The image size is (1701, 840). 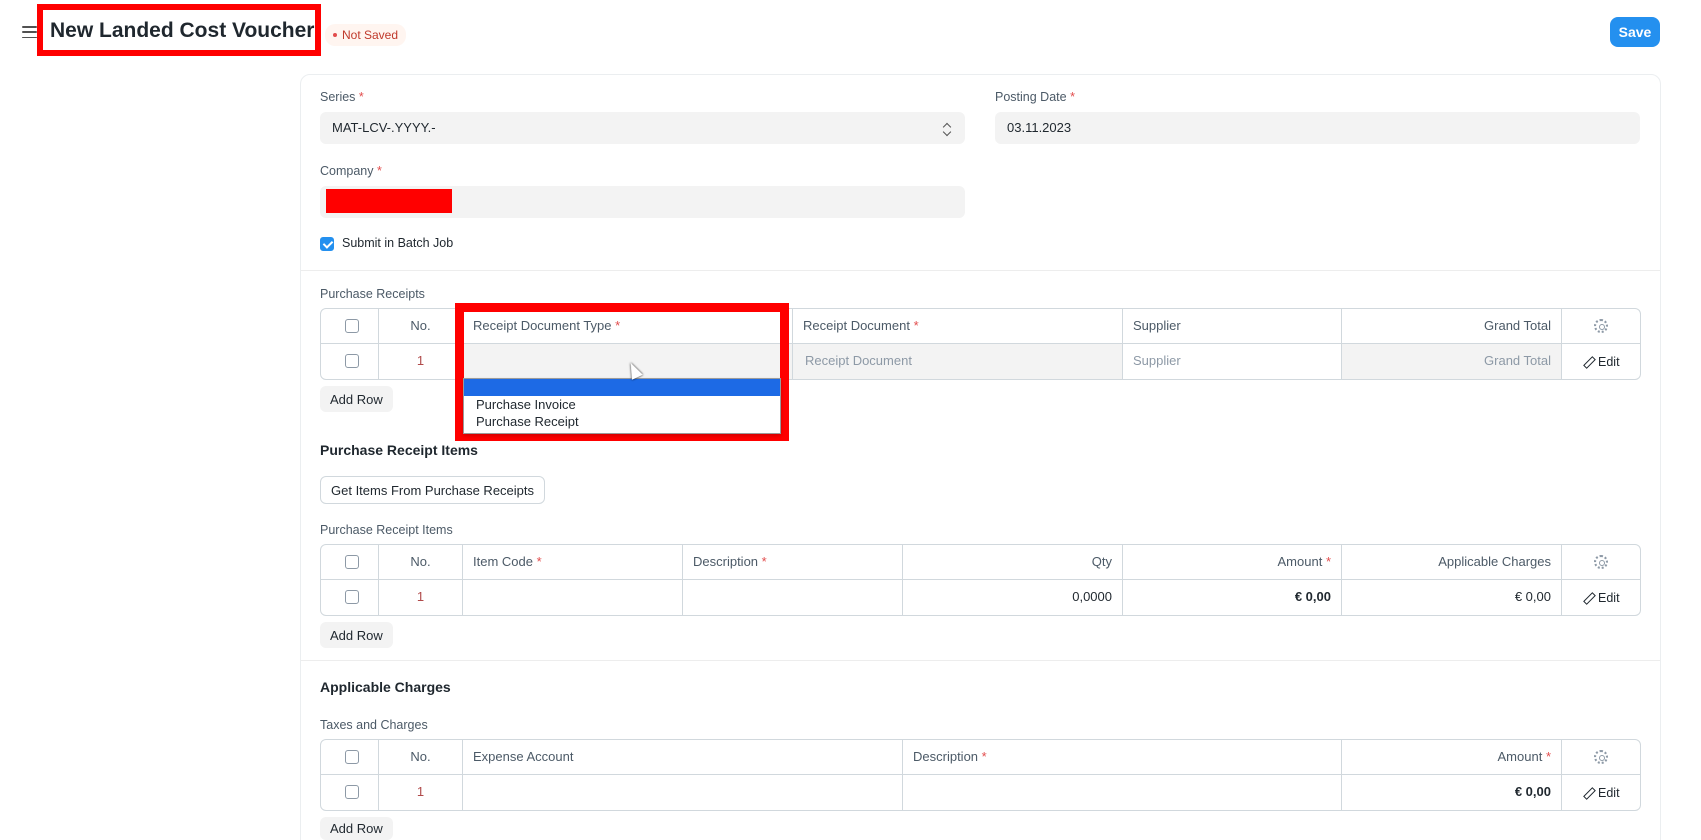 What do you see at coordinates (683, 792) in the screenshot?
I see `expense-account-cell` at bounding box center [683, 792].